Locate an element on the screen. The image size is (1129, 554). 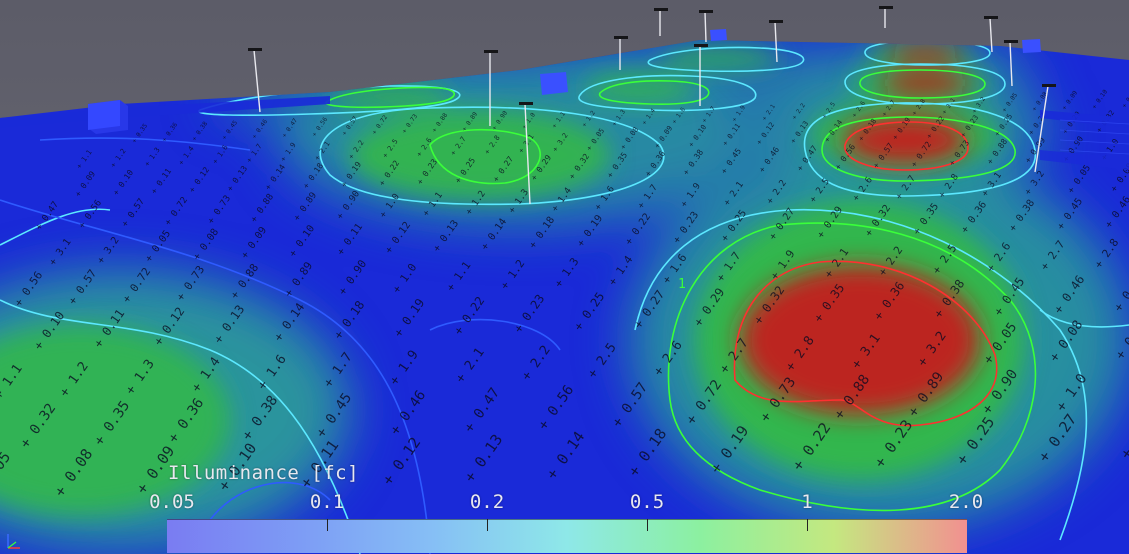
legend-title: Illuminance [fc] is located at coordinates (264, 473).